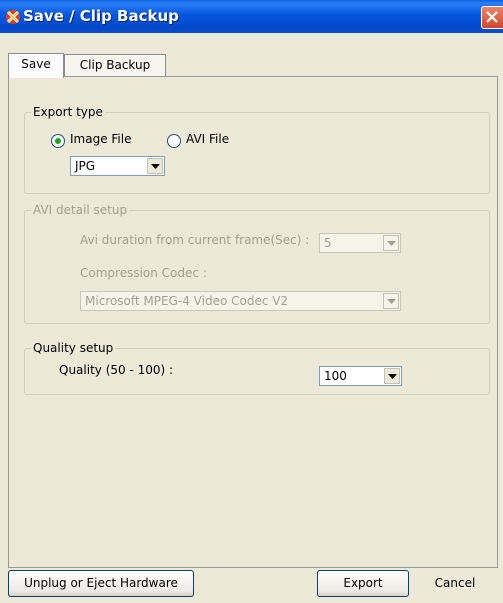 The image size is (503, 603). What do you see at coordinates (187, 301) in the screenshot?
I see `compression-codec-value: Microsoft MPEG-4 Video Codec V2` at bounding box center [187, 301].